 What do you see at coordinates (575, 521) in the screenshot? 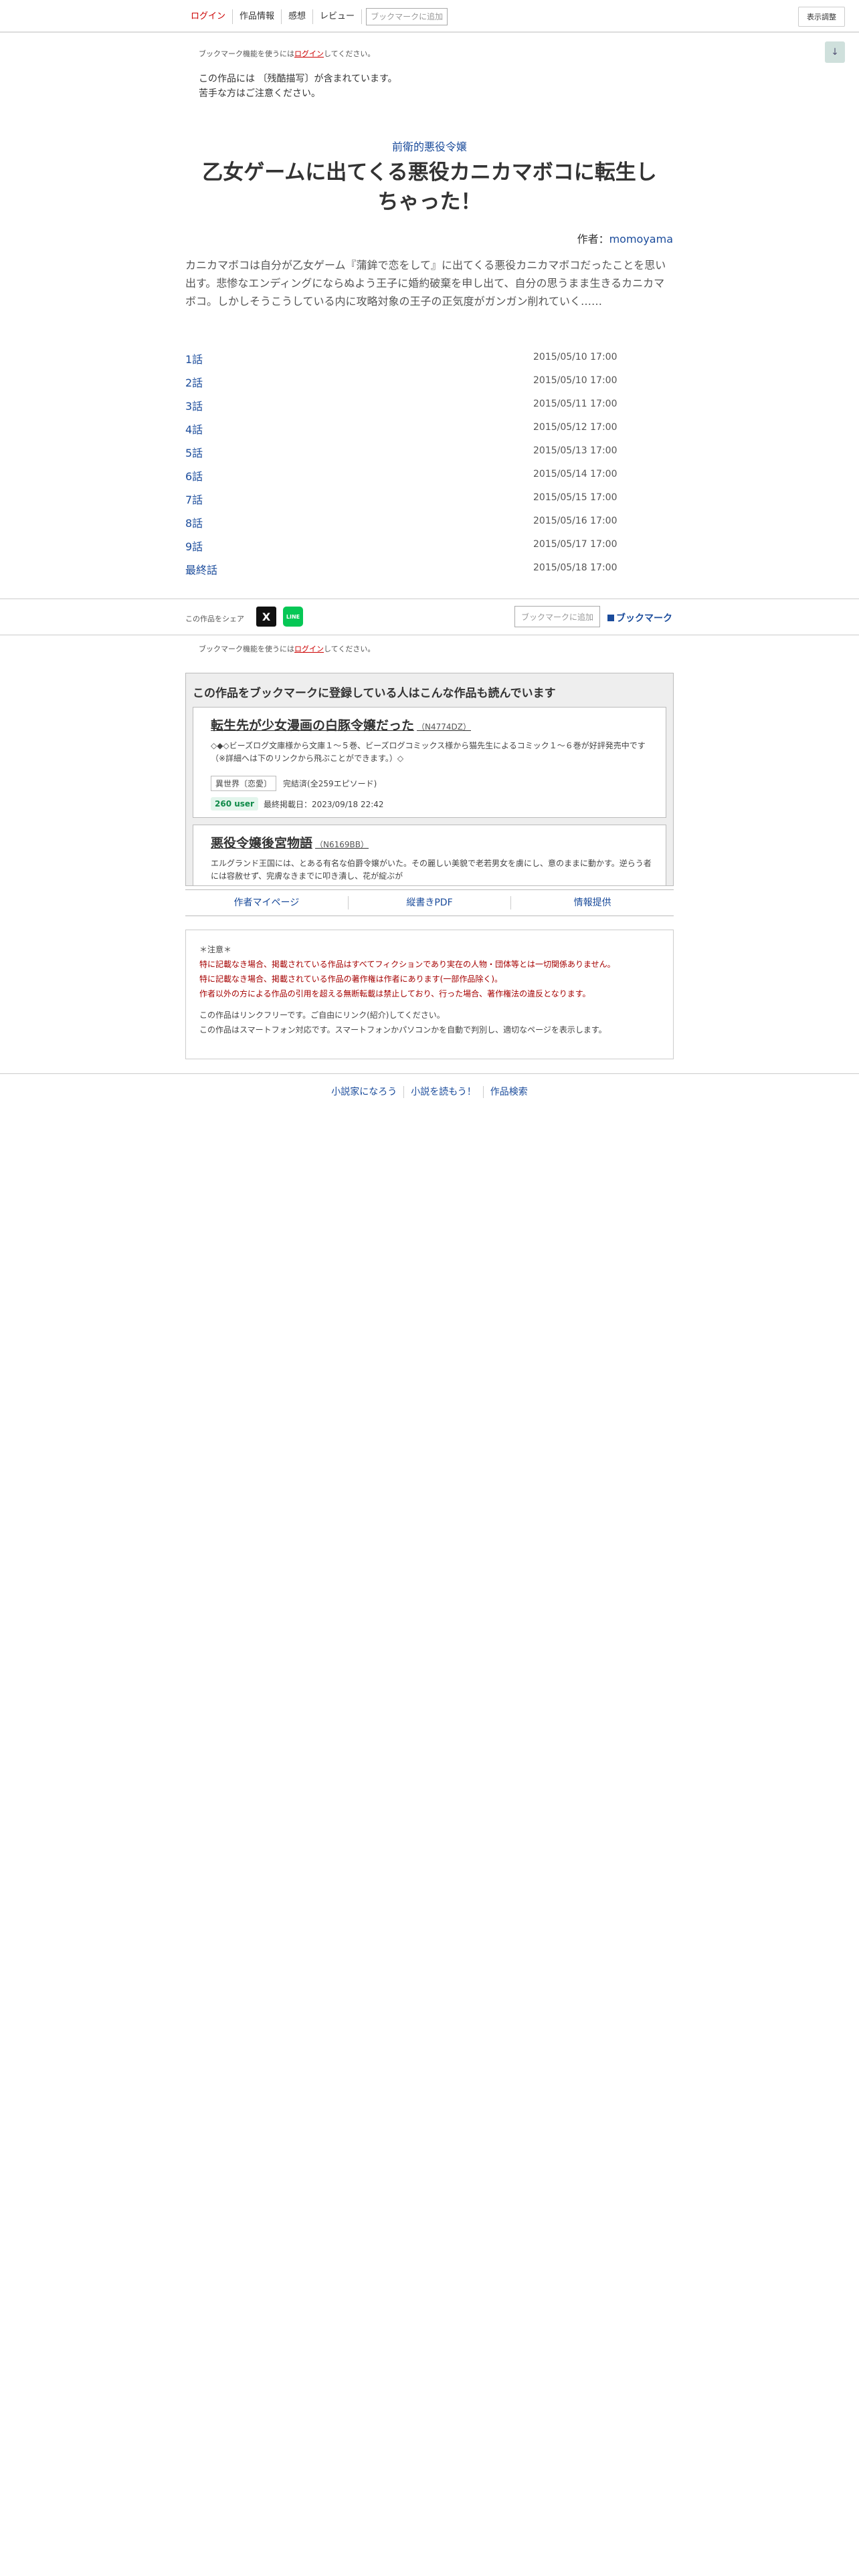
I see `episode-date: 2015/05/16 17:00` at bounding box center [575, 521].